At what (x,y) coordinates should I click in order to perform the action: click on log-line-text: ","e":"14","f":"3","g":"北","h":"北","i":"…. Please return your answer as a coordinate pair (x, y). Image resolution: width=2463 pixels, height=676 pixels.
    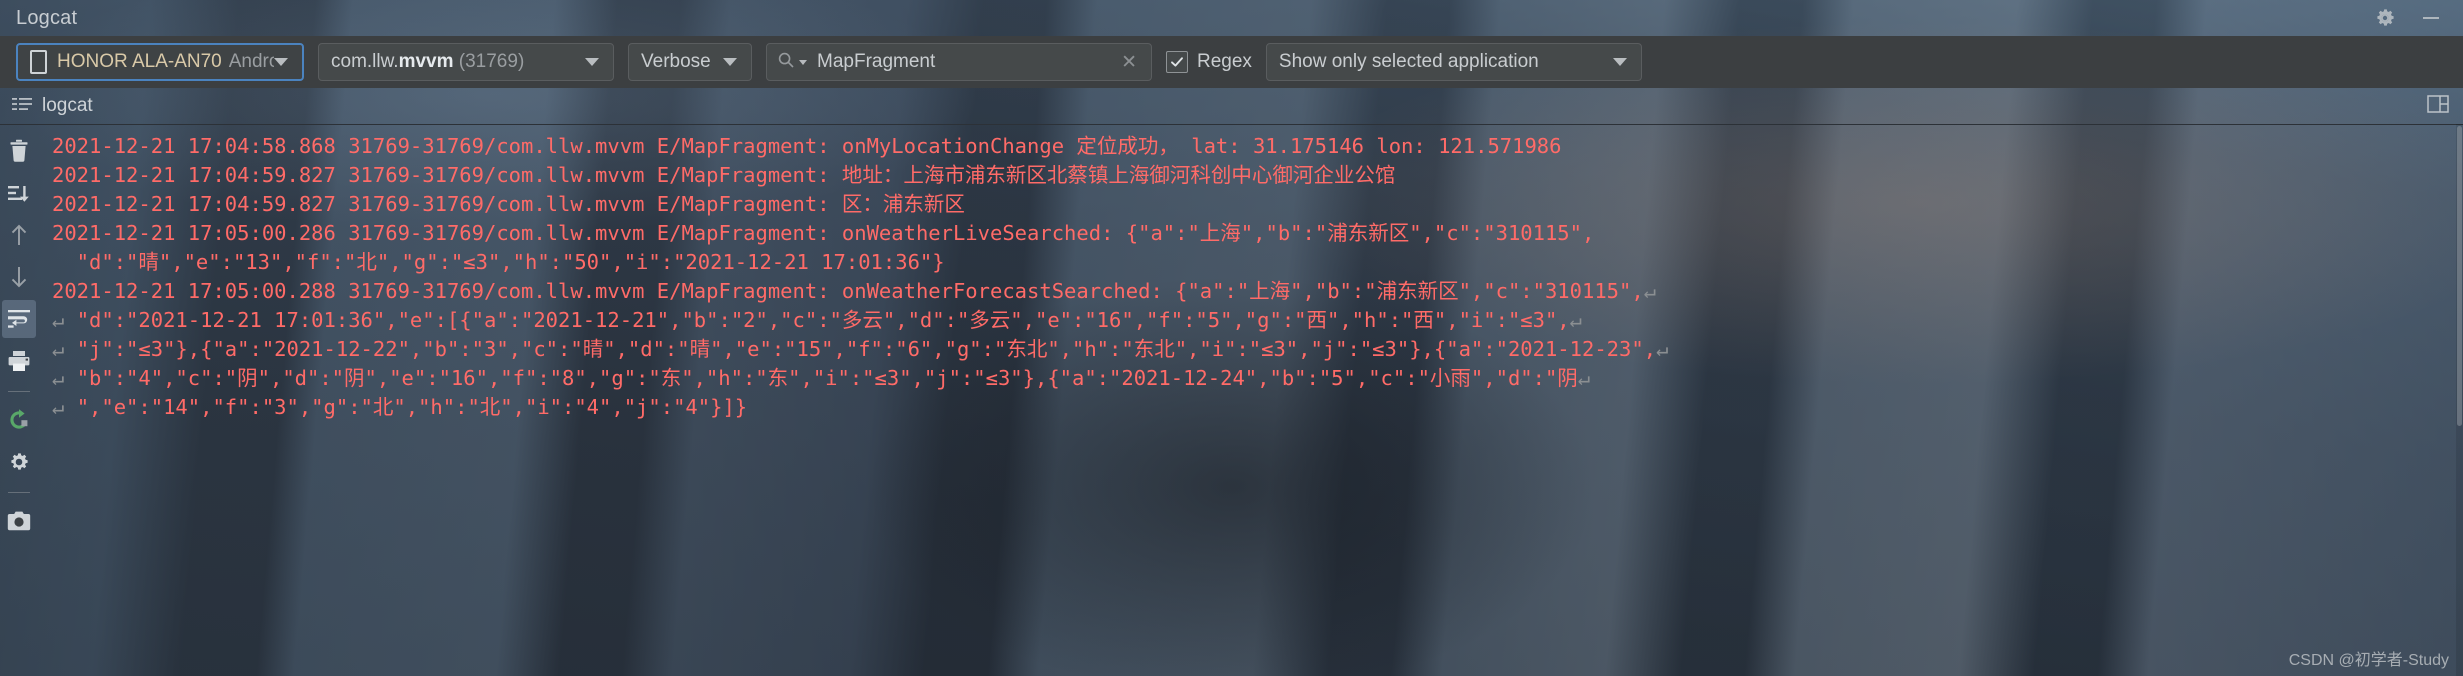
    Looking at the image, I should click on (412, 407).